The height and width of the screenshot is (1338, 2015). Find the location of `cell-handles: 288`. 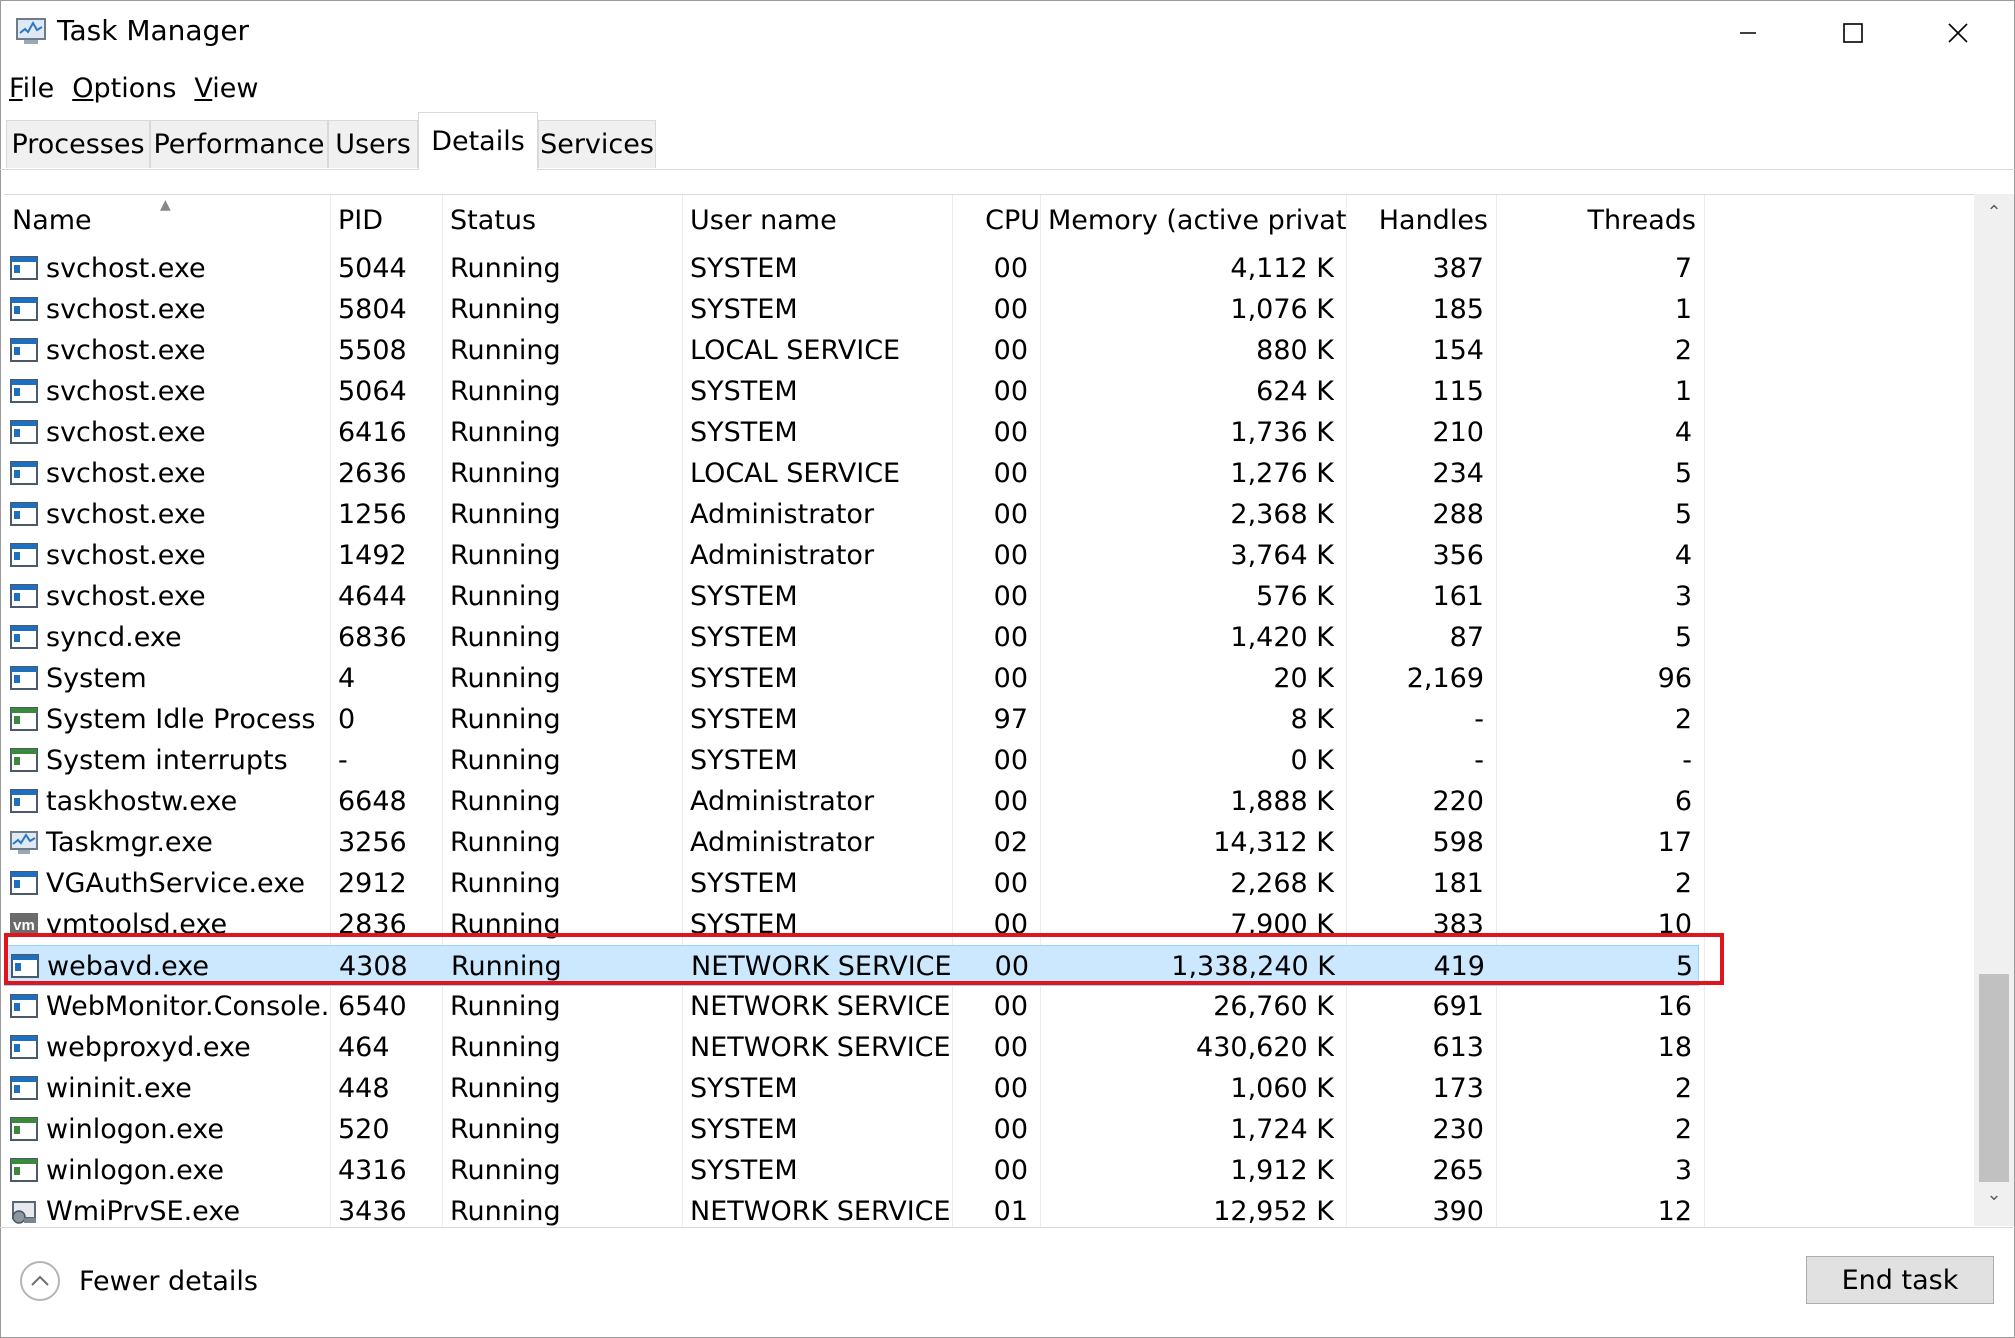

cell-handles: 288 is located at coordinates (1458, 514).